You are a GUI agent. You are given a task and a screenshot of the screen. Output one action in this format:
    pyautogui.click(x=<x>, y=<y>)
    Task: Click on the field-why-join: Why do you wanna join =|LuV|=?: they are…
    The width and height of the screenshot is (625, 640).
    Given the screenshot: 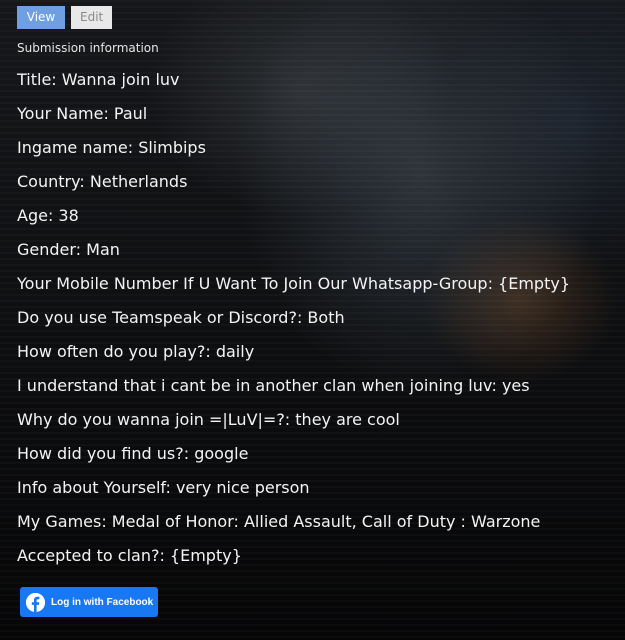 What is the action you would take?
    pyautogui.click(x=208, y=419)
    